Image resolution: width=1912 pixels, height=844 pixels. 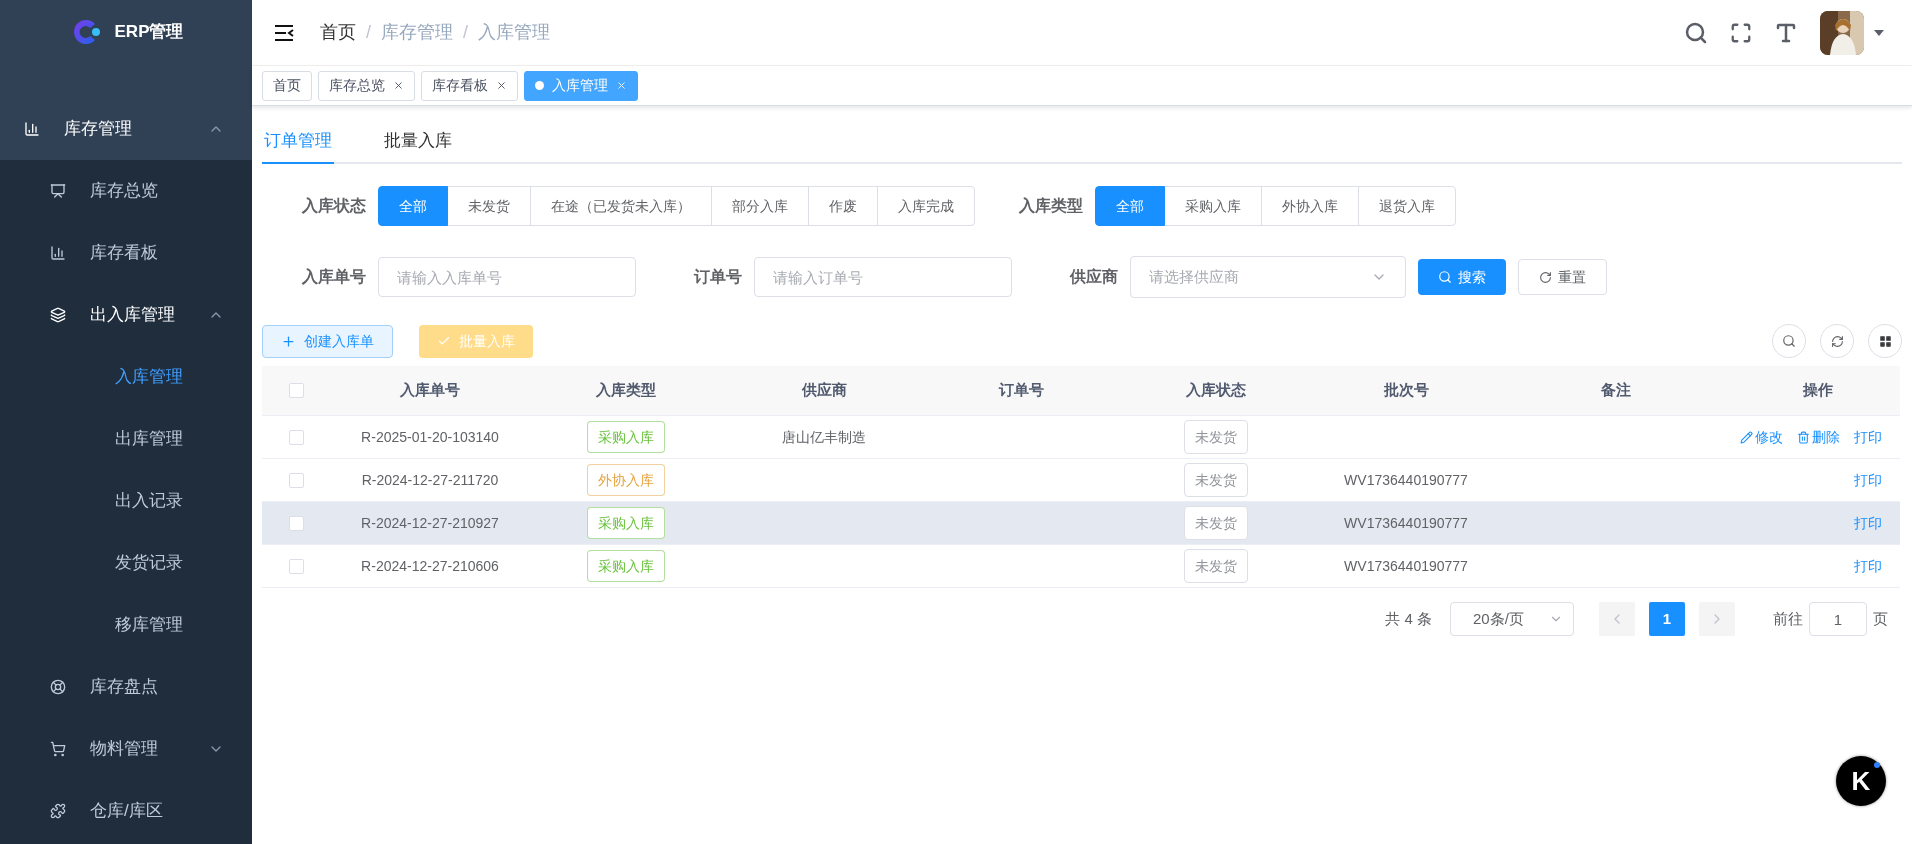 I want to click on check-icon, so click(x=444, y=341).